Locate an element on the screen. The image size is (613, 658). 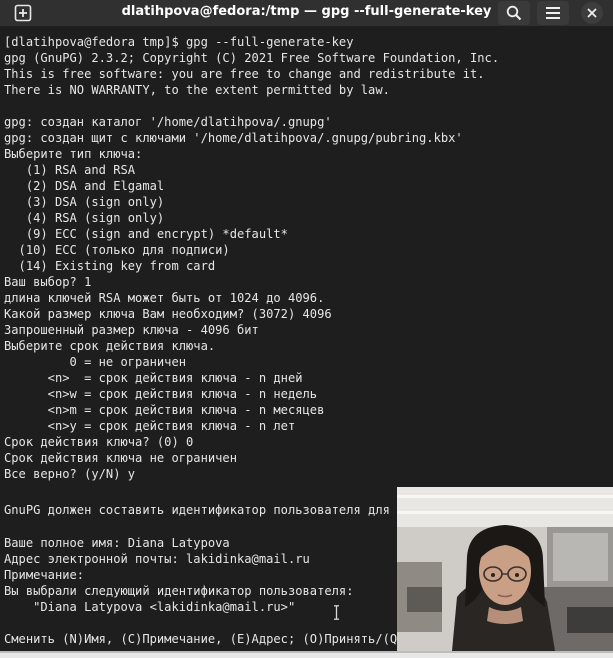
search-button is located at coordinates (514, 13).